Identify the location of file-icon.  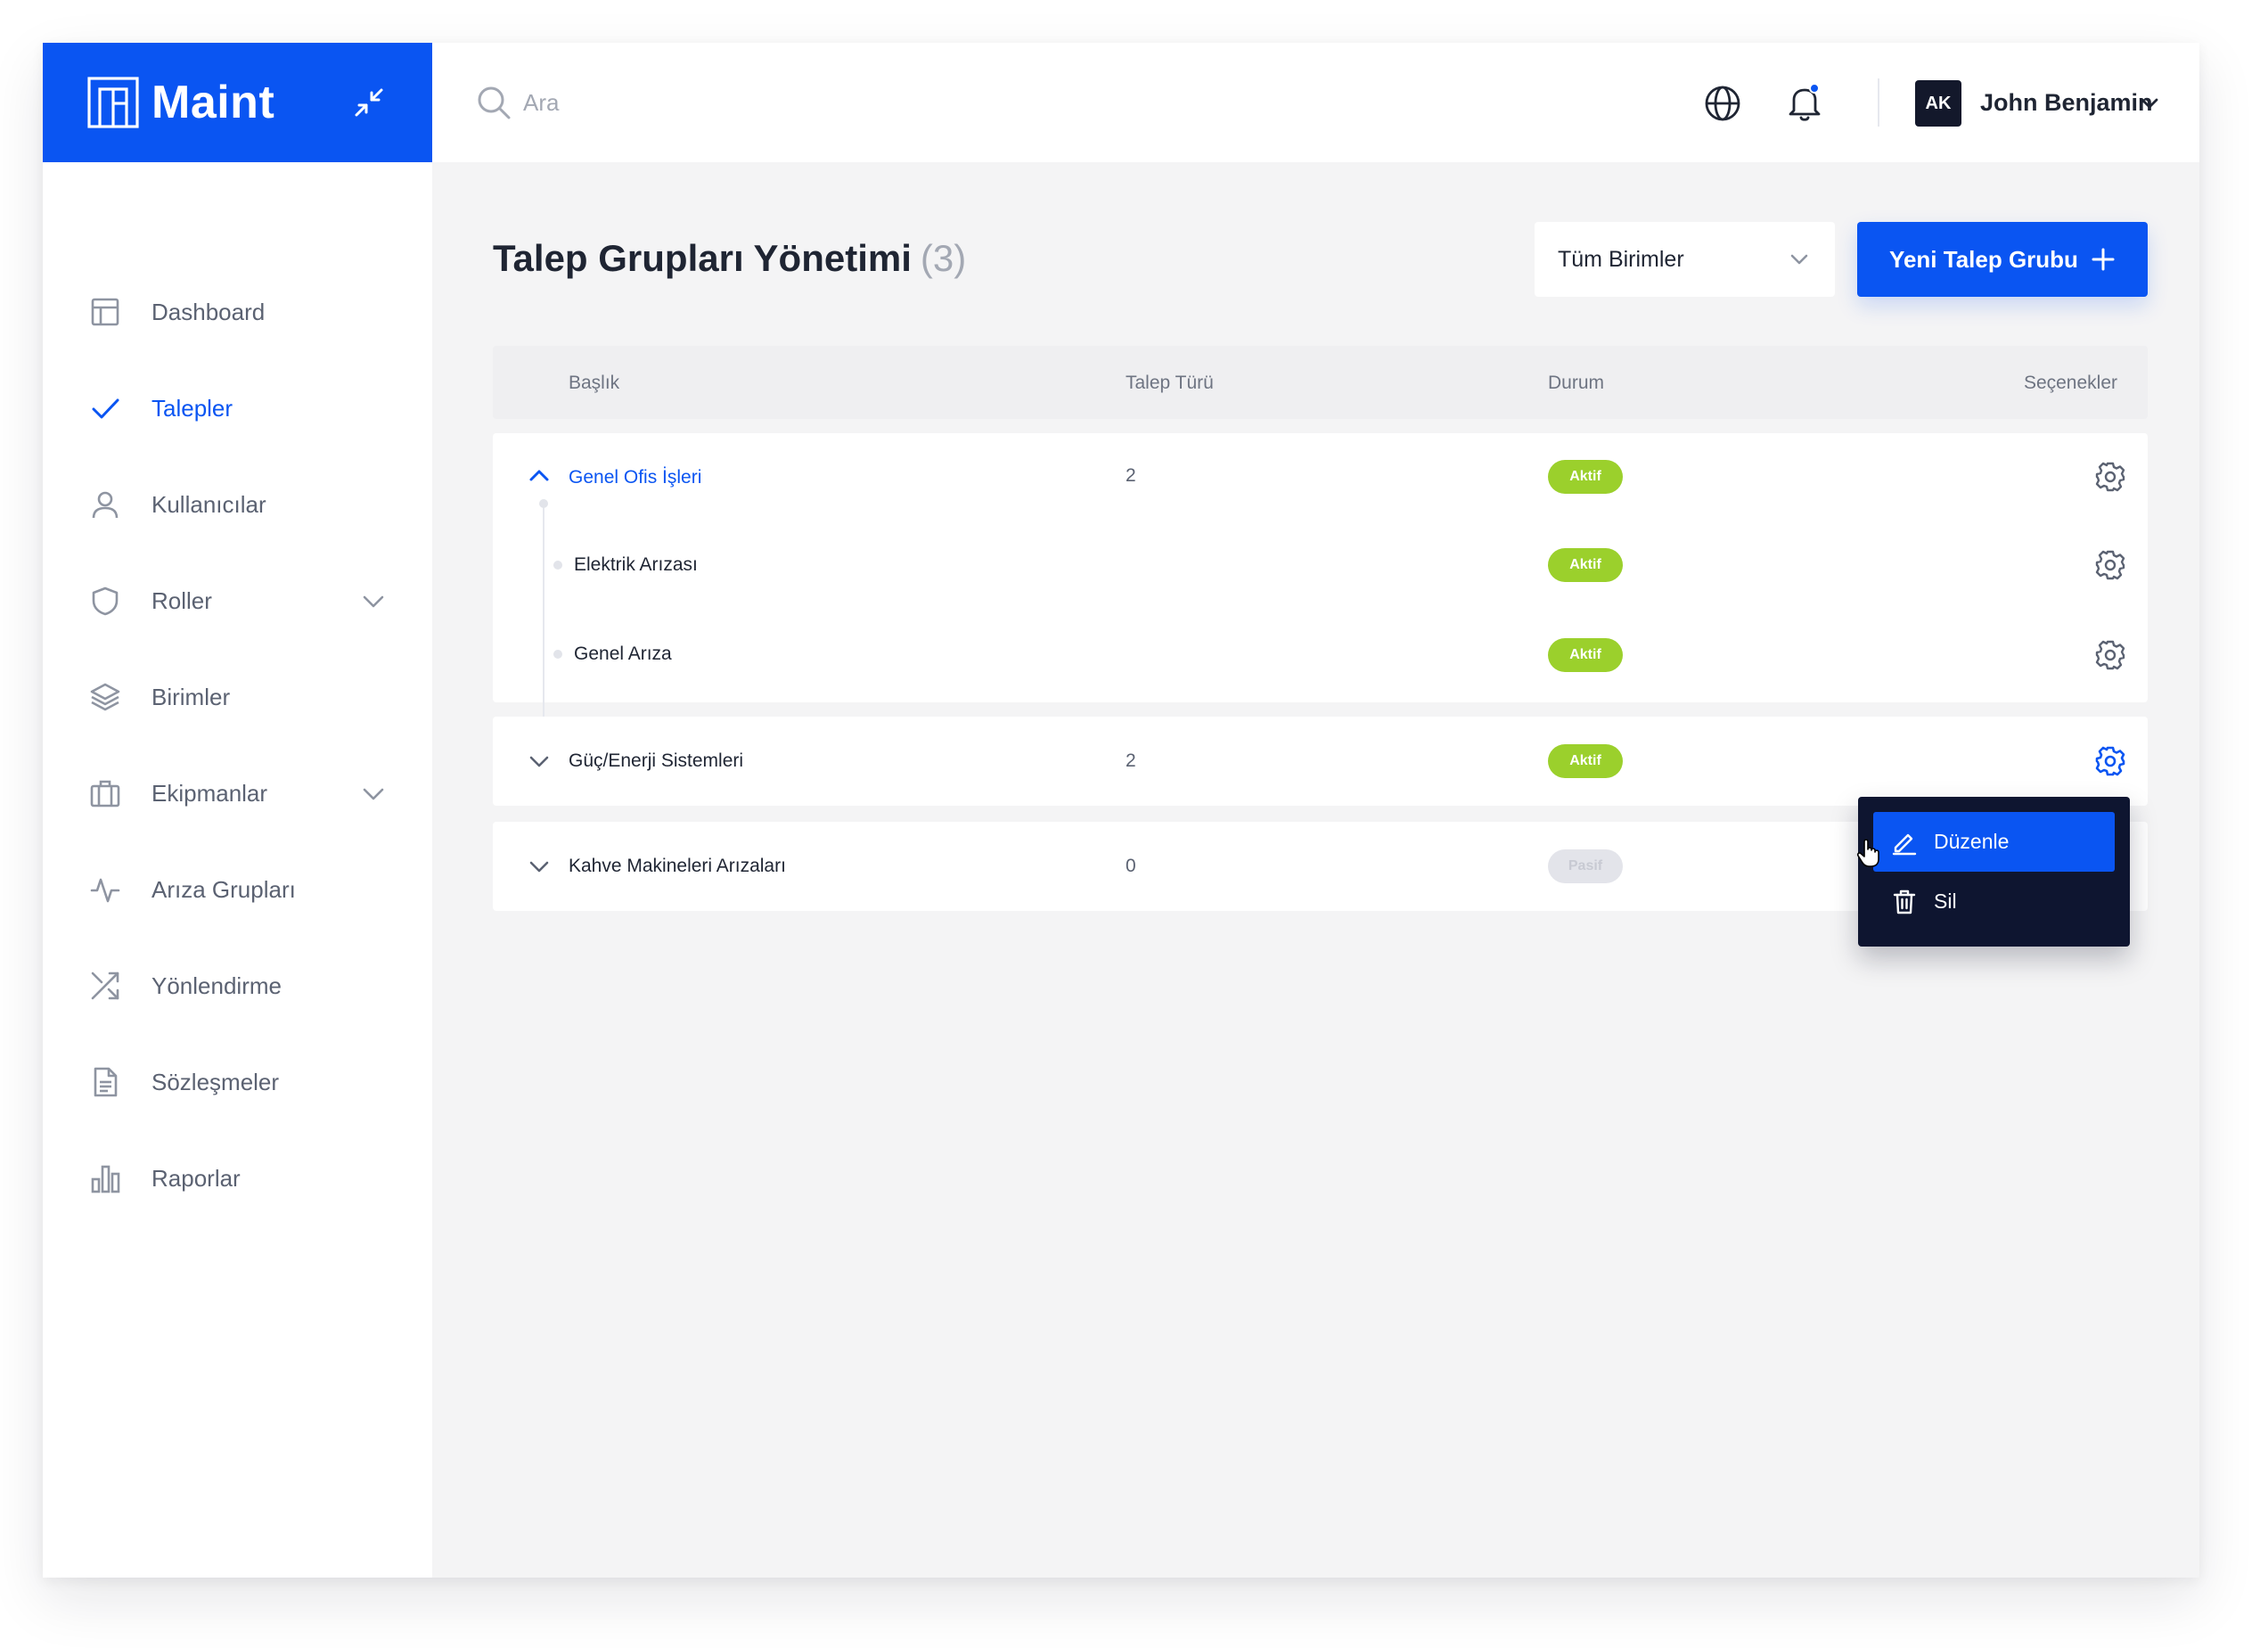
(105, 1082).